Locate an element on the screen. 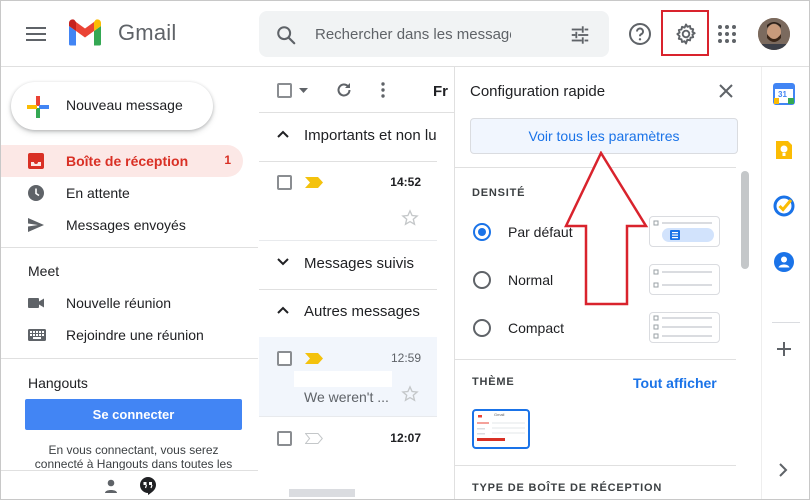 The width and height of the screenshot is (810, 500). calendar-icon: 31 is located at coordinates (784, 94).